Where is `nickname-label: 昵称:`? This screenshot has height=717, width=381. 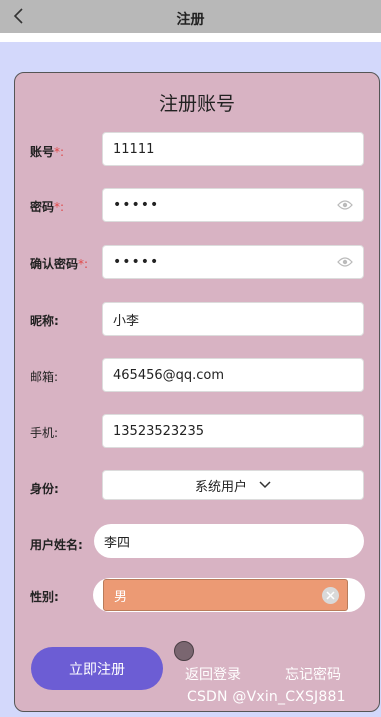
nickname-label: 昵称: is located at coordinates (44, 321).